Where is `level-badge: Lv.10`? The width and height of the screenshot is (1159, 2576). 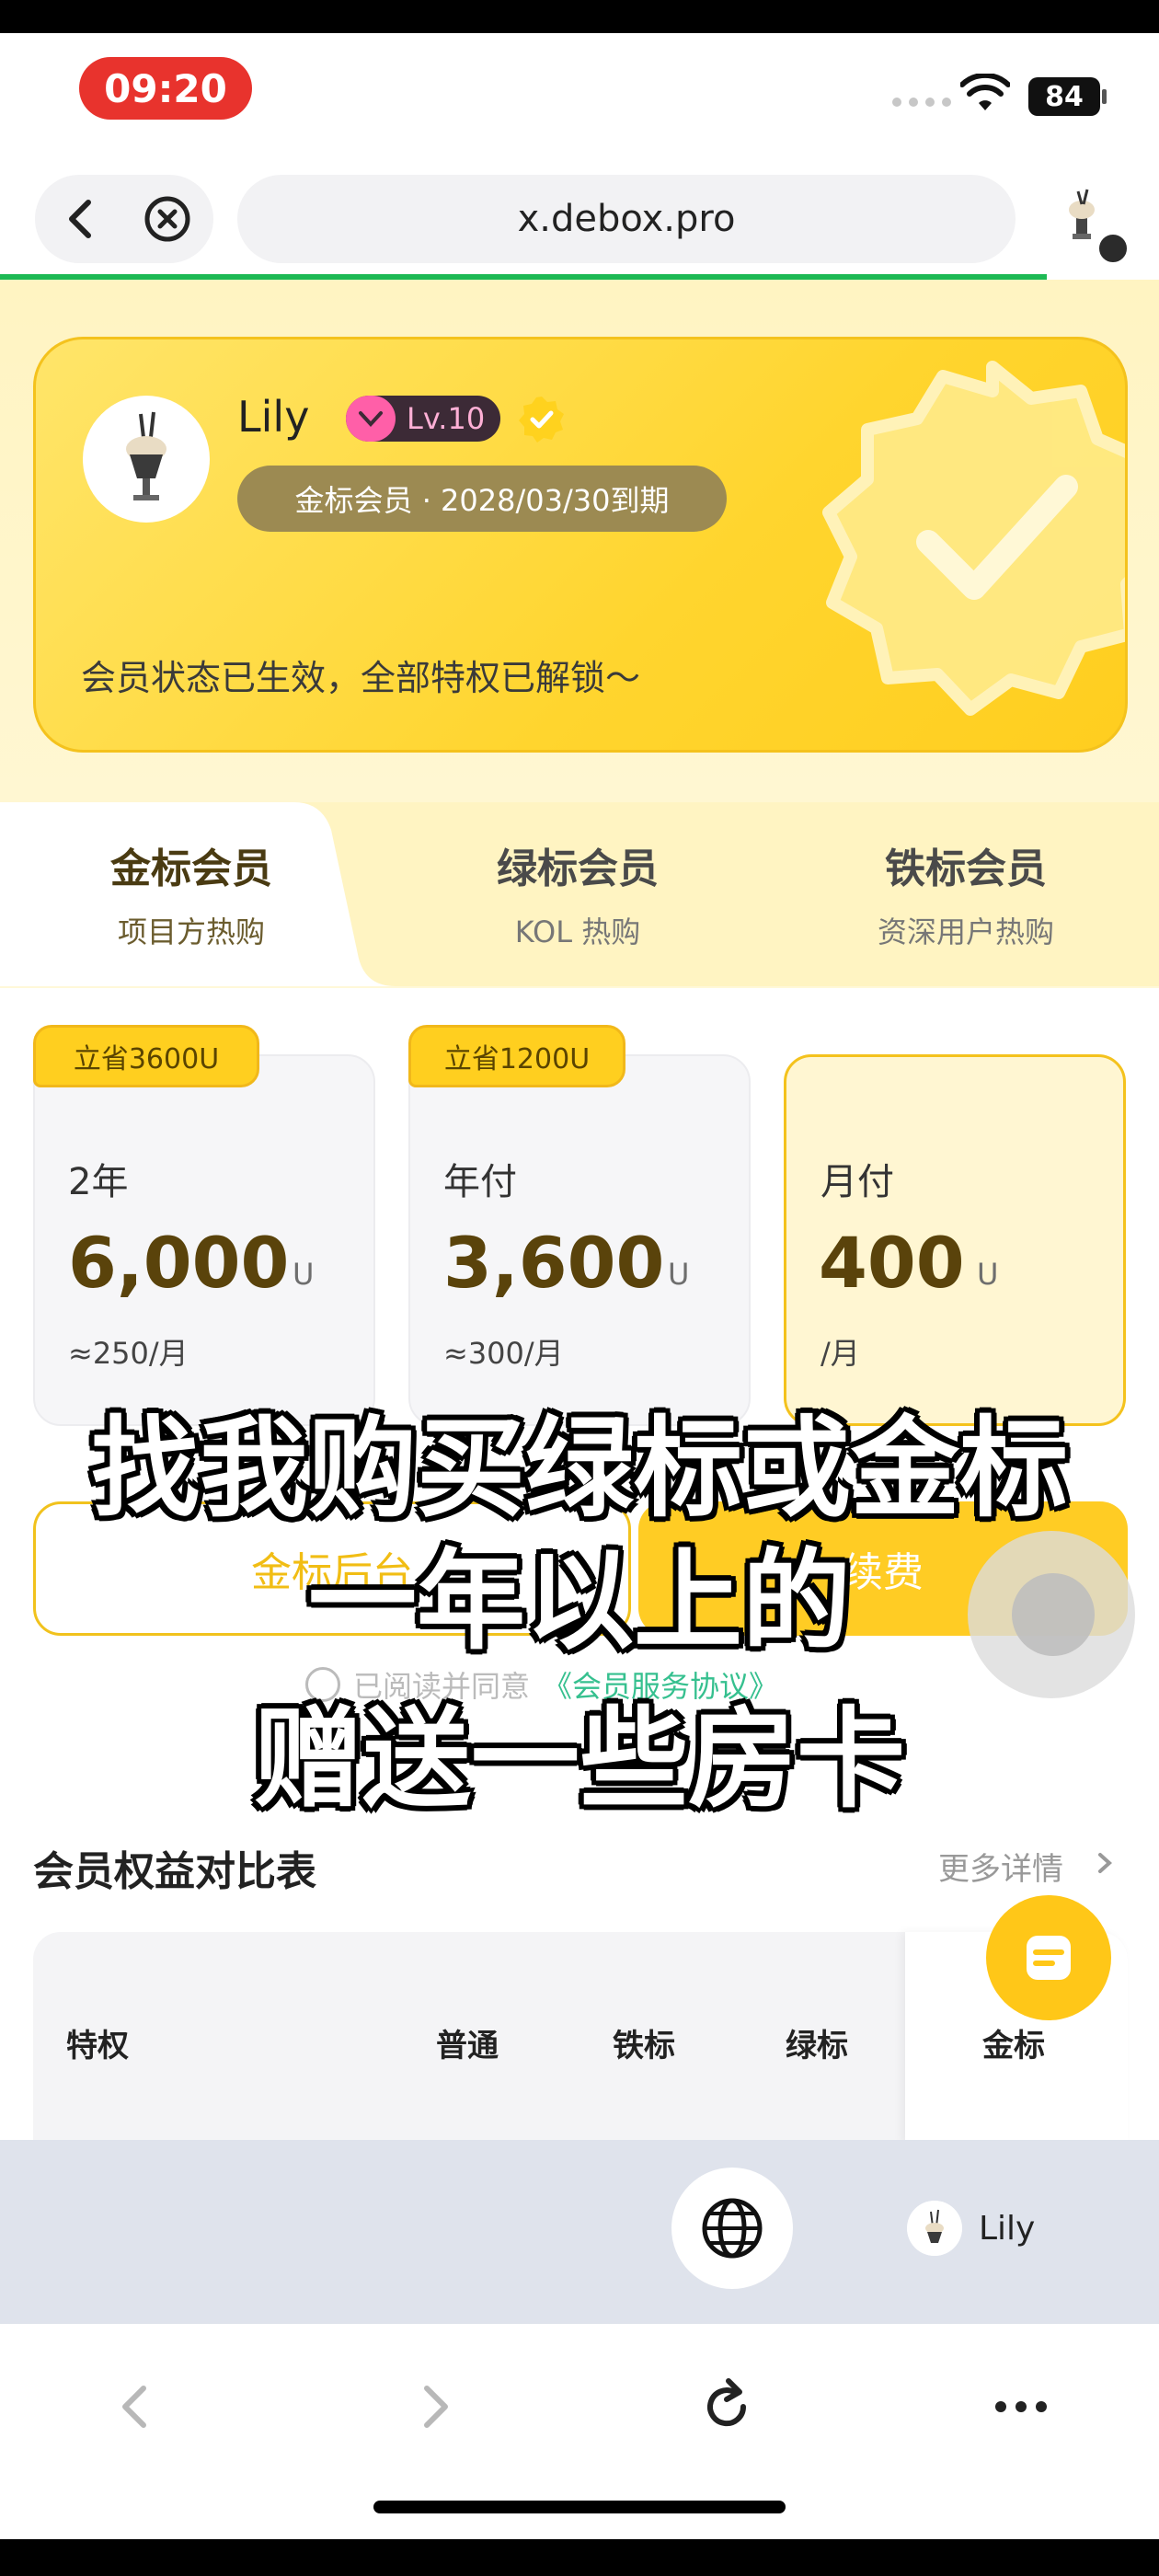
level-badge: Lv.10 is located at coordinates (423, 419).